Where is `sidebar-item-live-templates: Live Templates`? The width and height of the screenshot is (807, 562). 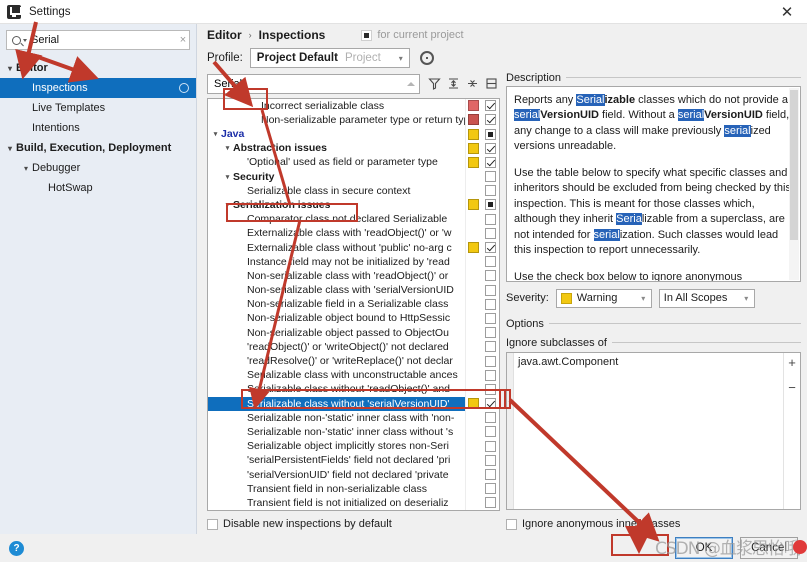 sidebar-item-live-templates: Live Templates is located at coordinates (98, 108).